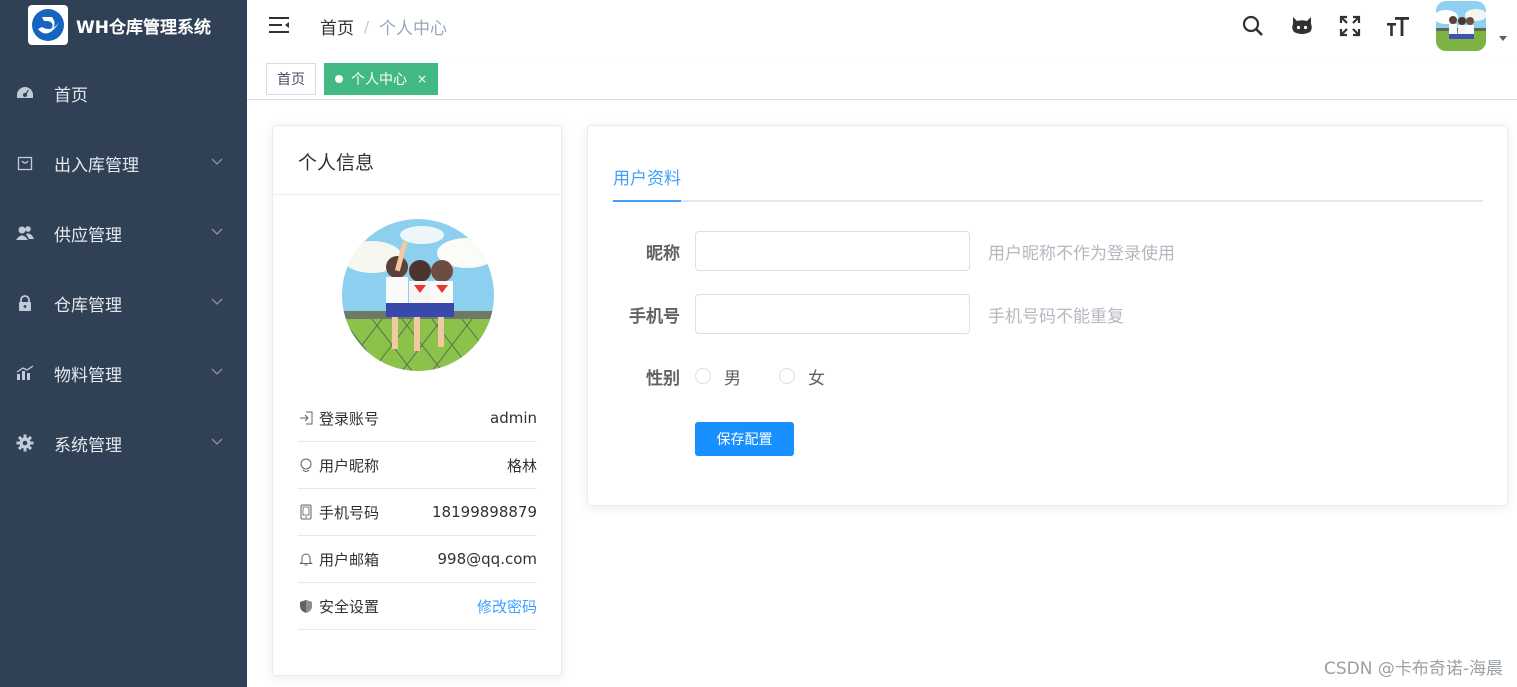  I want to click on peoples-icon, so click(25, 233).